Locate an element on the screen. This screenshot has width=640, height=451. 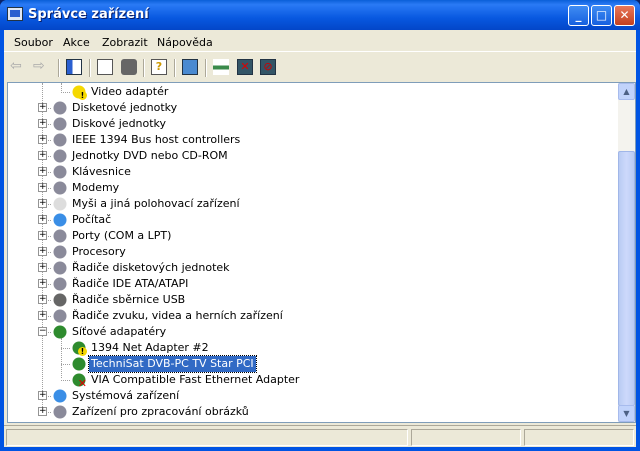
minimize-button: _ is located at coordinates (578, 15).